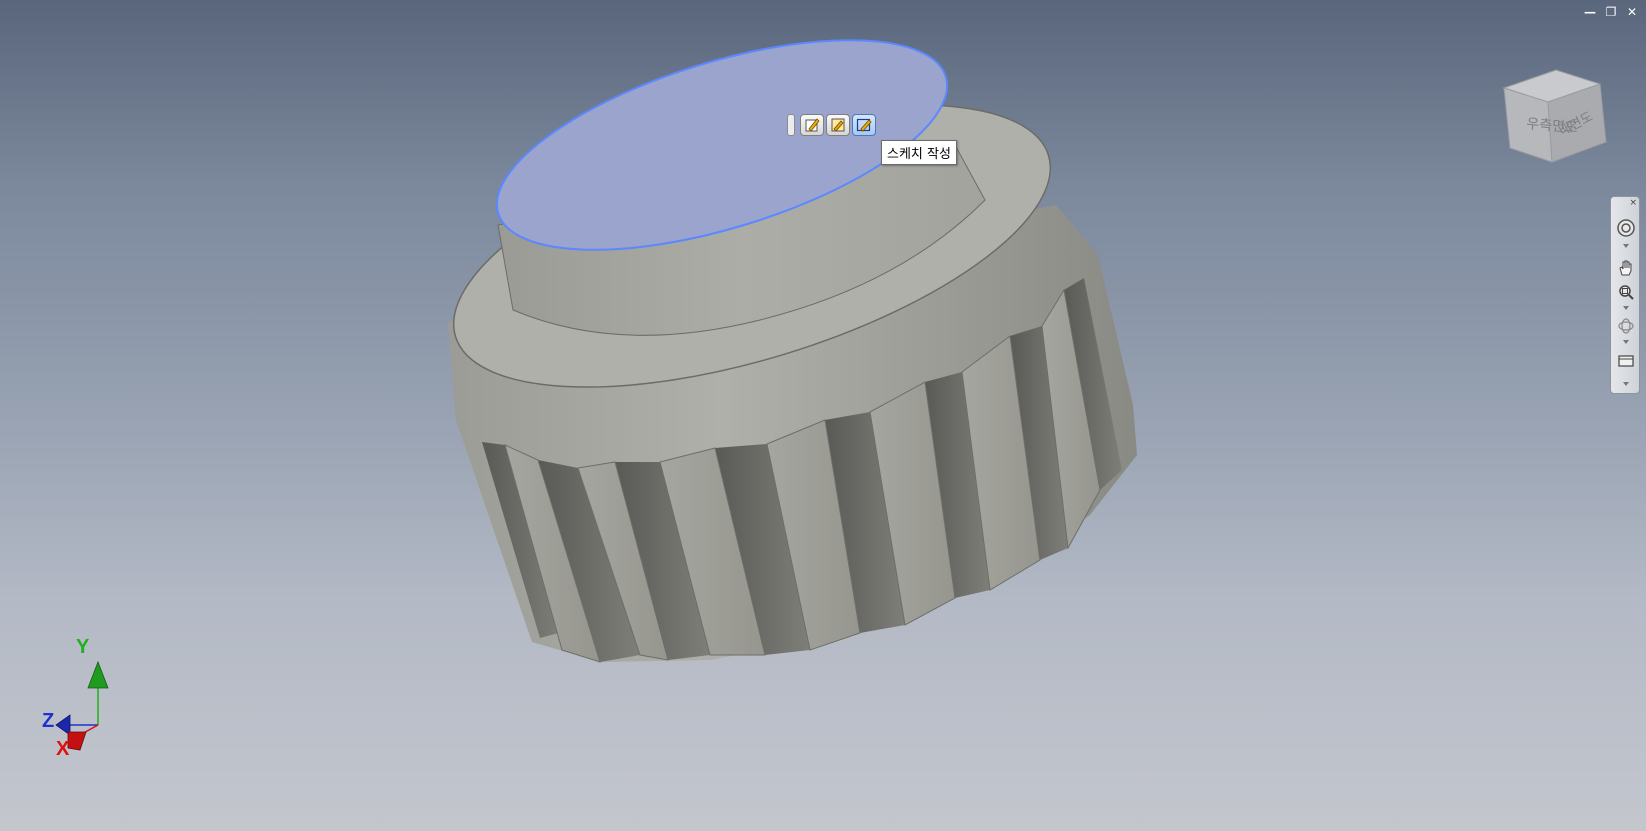  I want to click on orbit-icon, so click(1626, 326).